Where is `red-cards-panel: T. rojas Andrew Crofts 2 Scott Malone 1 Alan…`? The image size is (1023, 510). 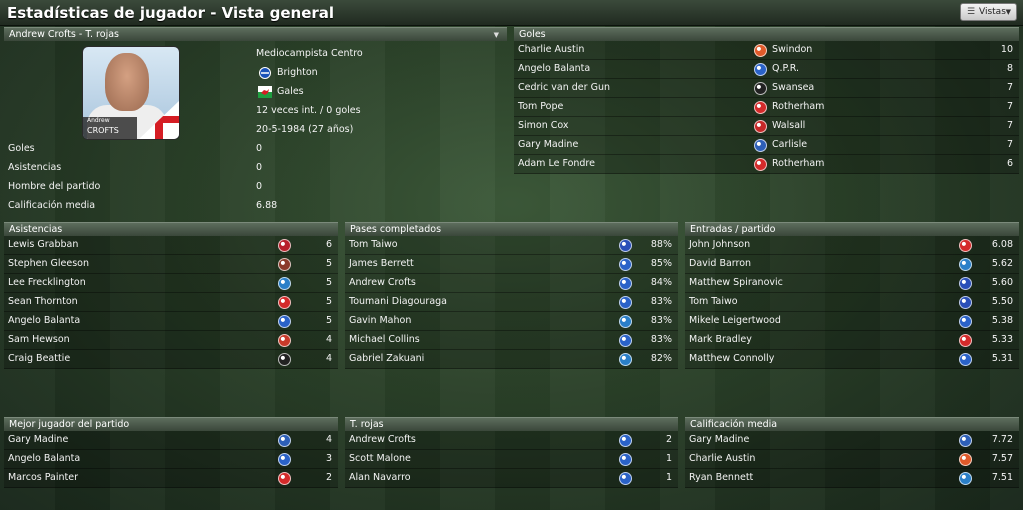
red-cards-panel: T. rojas Andrew Crofts 2 Scott Malone 1 Alan… is located at coordinates (511, 452).